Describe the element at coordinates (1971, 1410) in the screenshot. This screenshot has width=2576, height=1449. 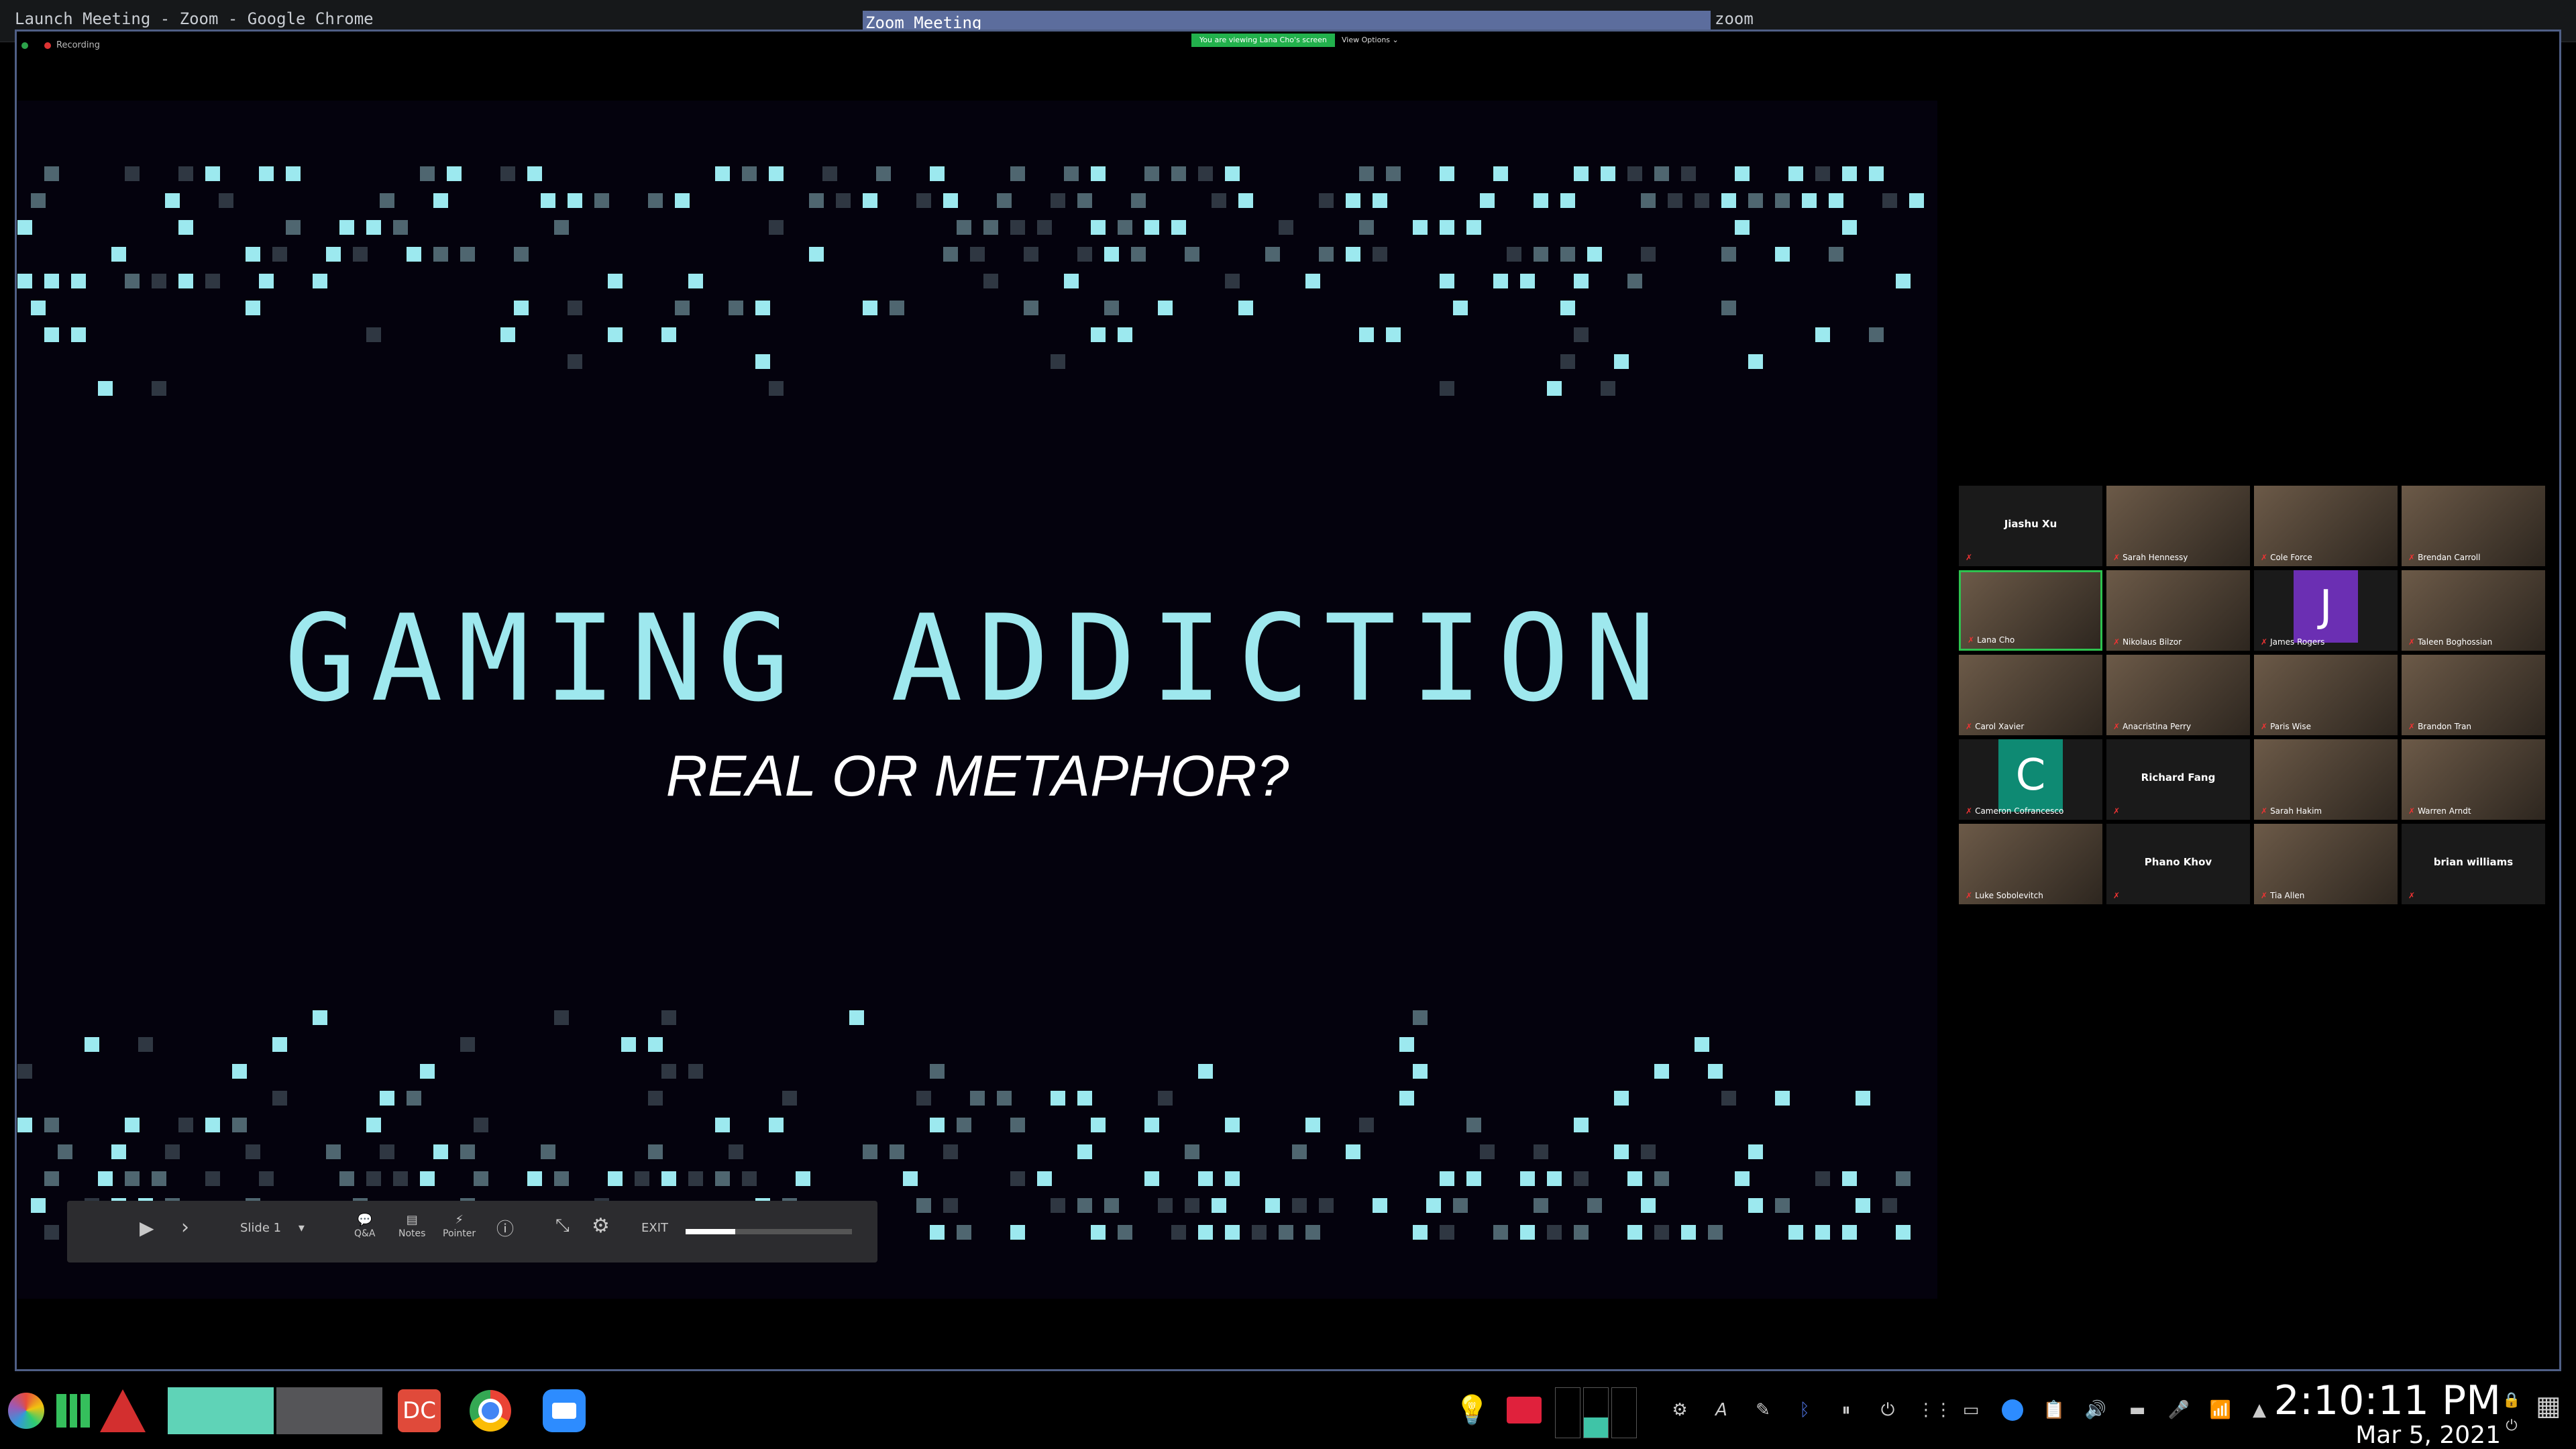
I see `monitor-icon: ▭` at that location.